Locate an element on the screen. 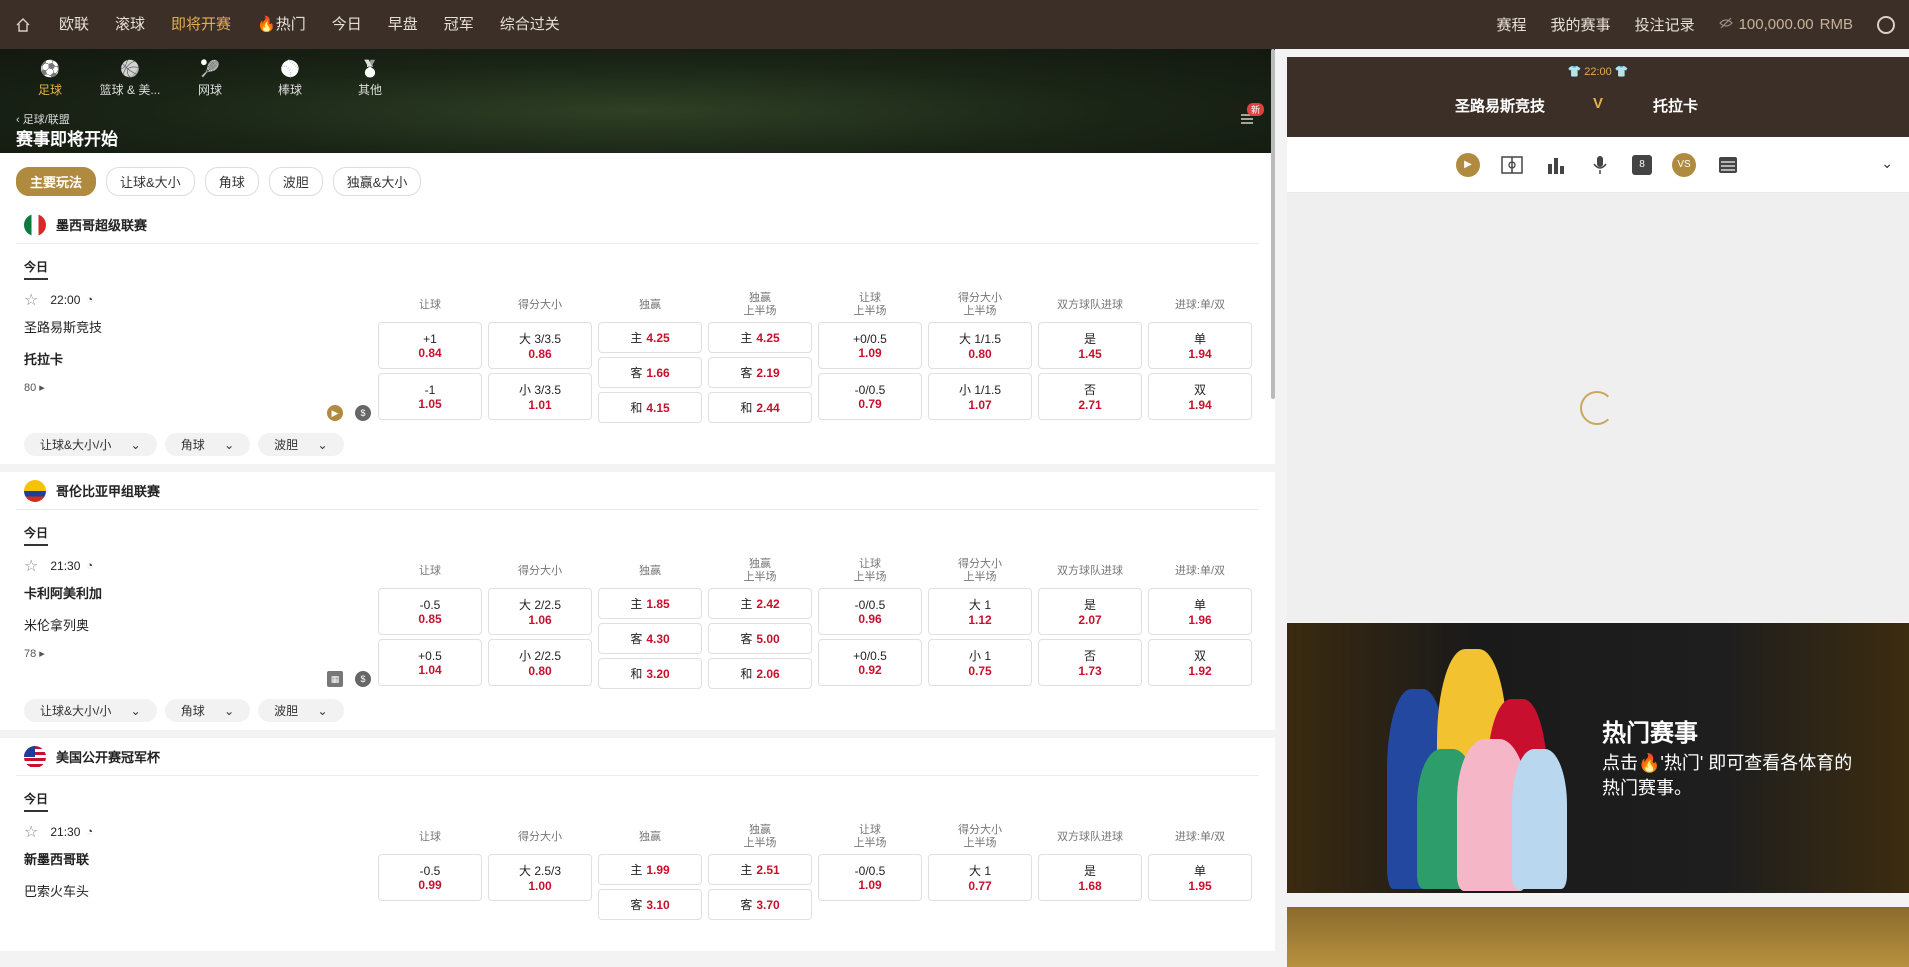 This screenshot has width=1909, height=967. bet-history-link: 投注记录 is located at coordinates (1665, 24).